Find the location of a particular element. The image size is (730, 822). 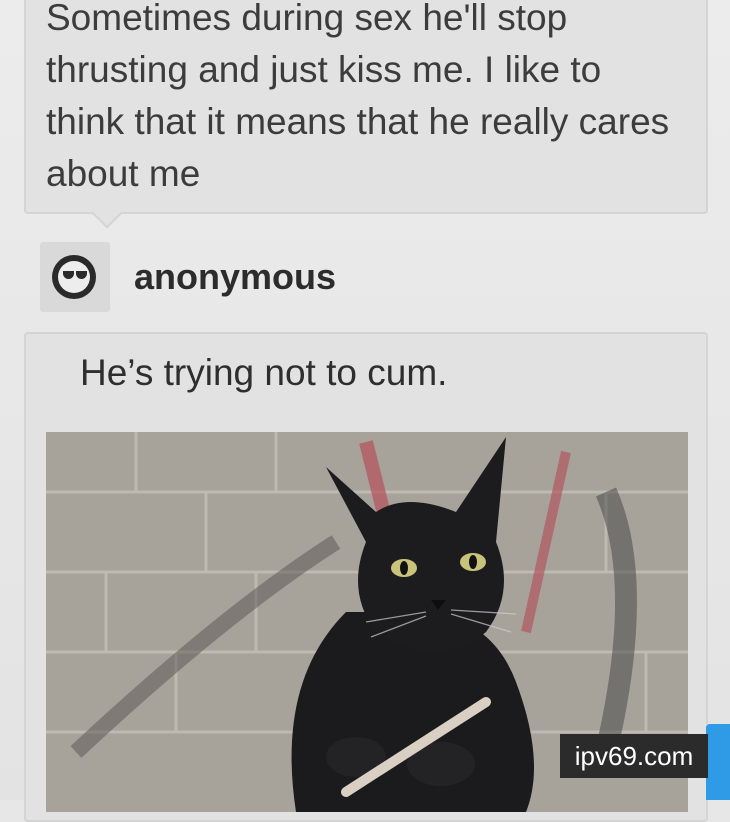

avatar is located at coordinates (75, 277).